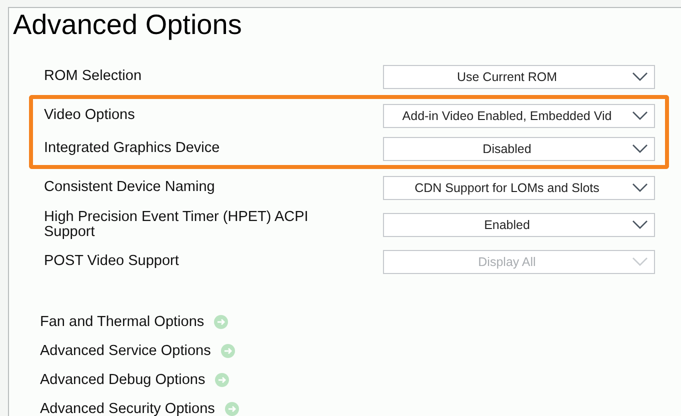 The height and width of the screenshot is (416, 681). I want to click on submenu-link: Advanced Debug Options, so click(123, 380).